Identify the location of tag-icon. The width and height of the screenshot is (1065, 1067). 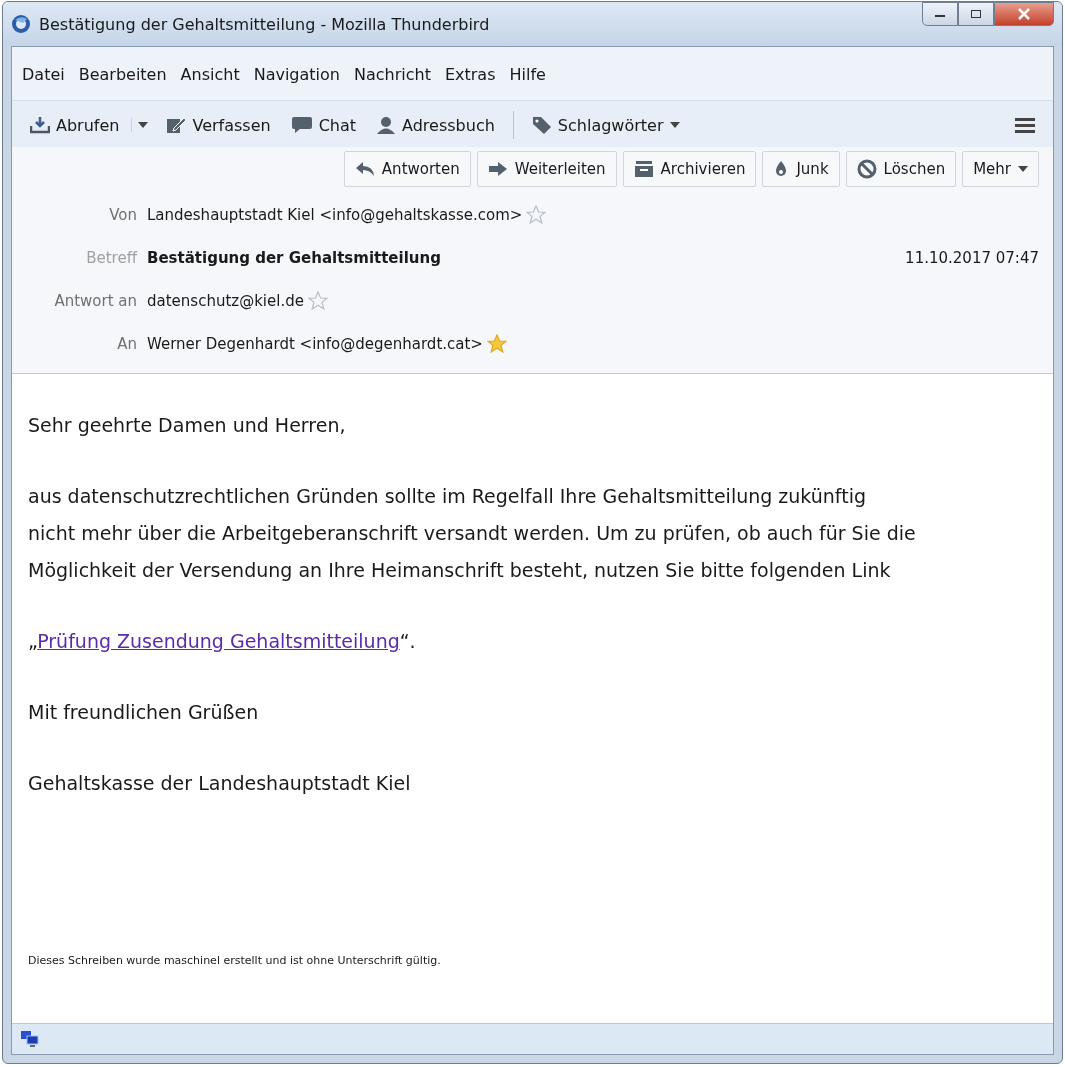
(541, 125).